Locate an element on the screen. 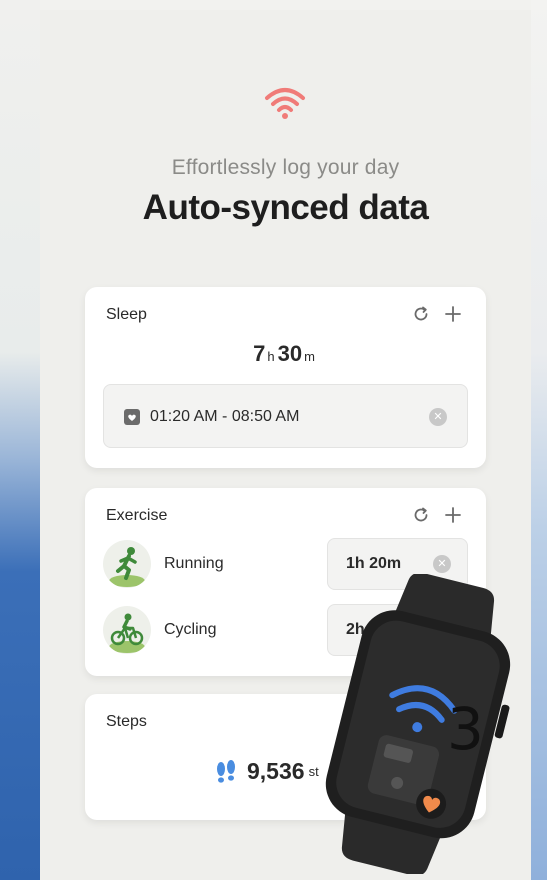  sleep-minutes: 30 is located at coordinates (290, 353).